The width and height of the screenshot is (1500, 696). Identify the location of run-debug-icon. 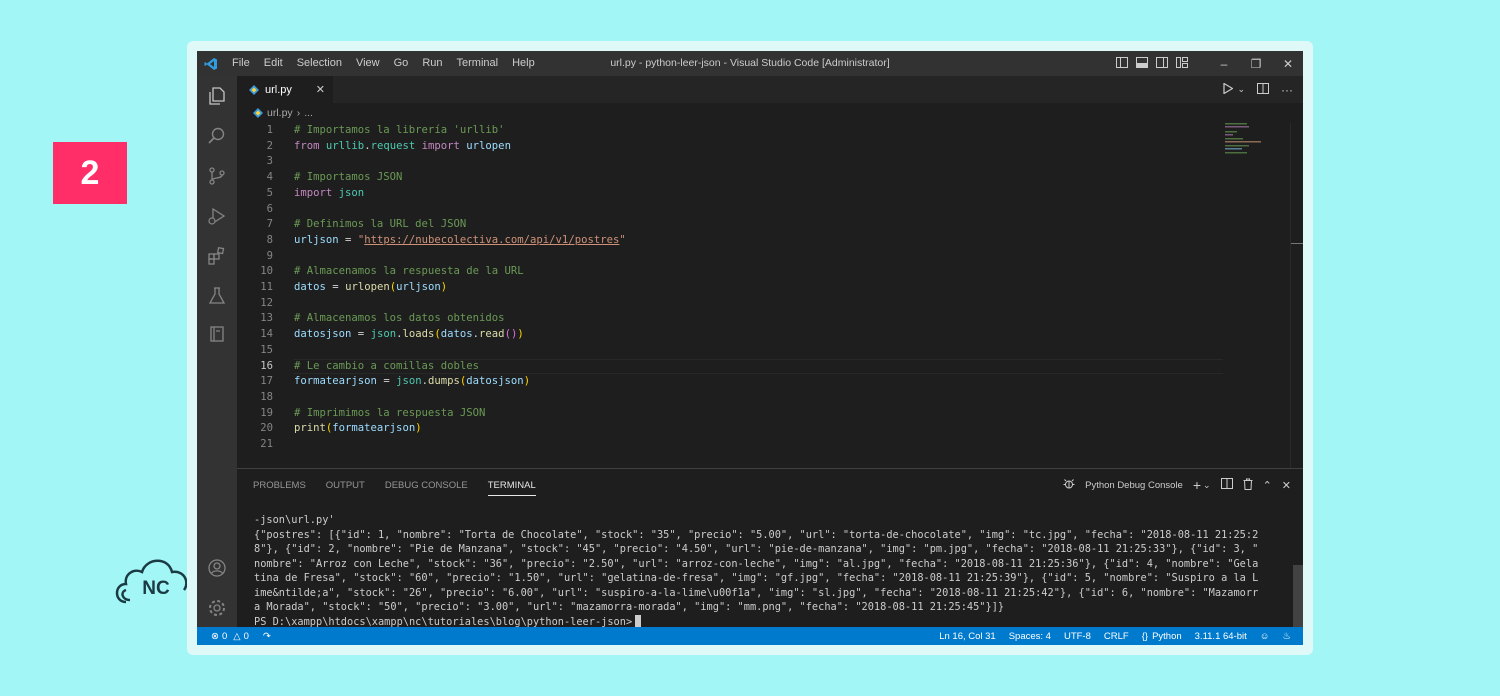
(217, 216).